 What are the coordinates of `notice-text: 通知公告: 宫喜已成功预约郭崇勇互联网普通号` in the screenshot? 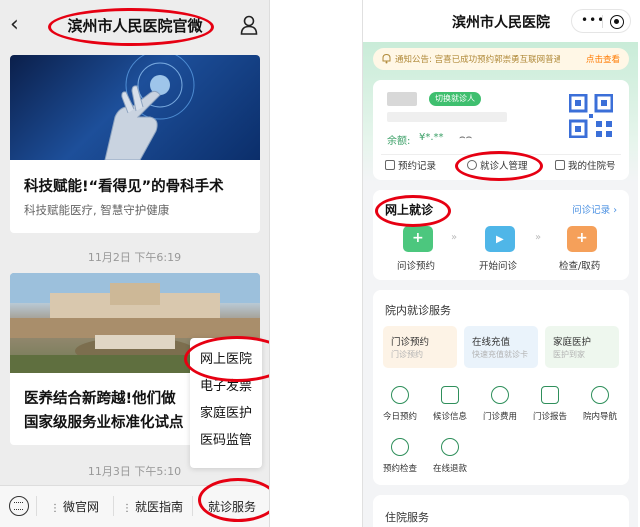 It's located at (477, 60).